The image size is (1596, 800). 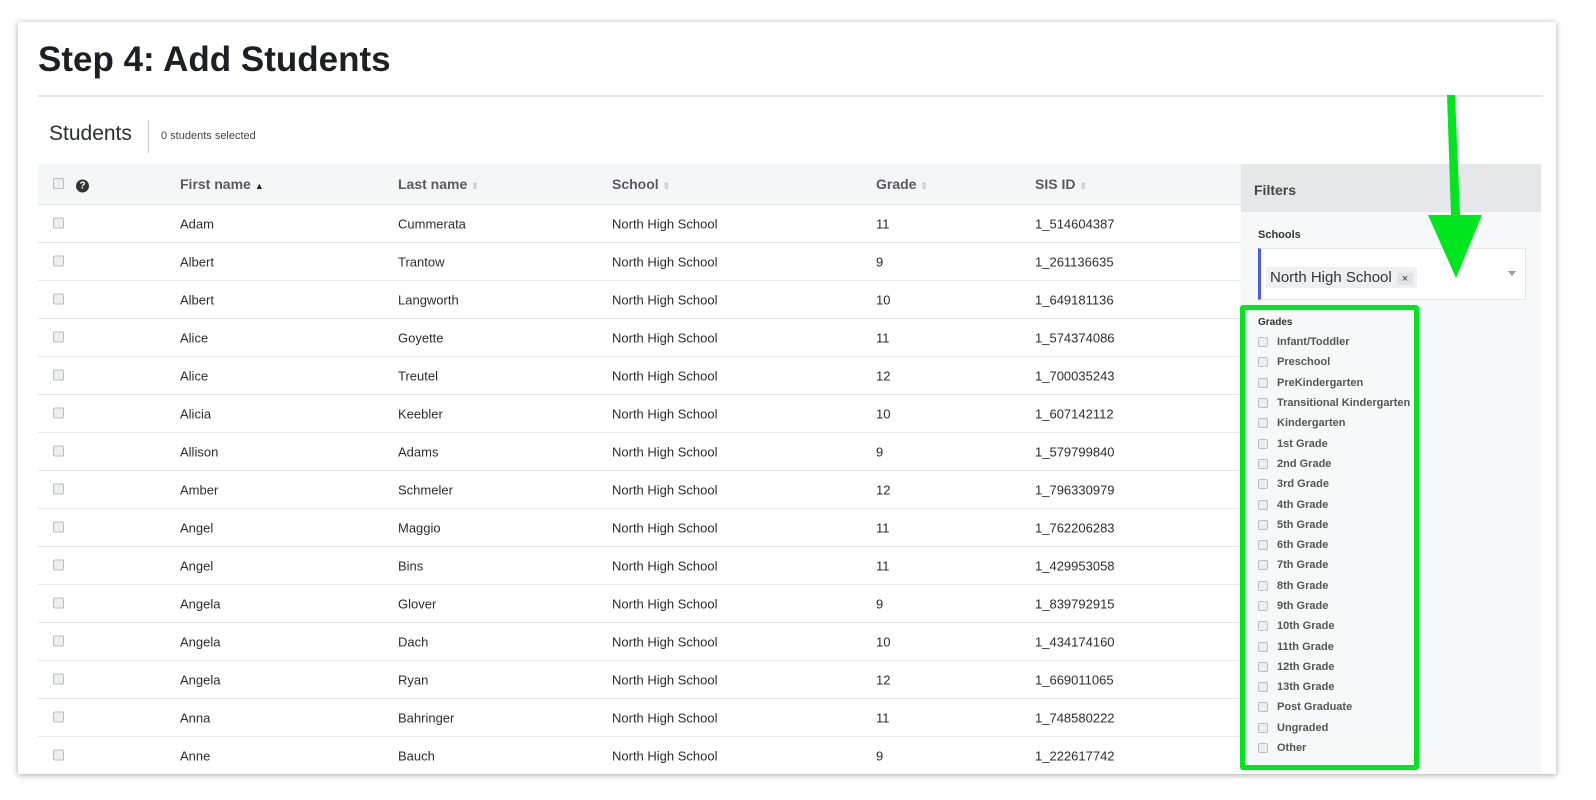 What do you see at coordinates (1075, 489) in the screenshot?
I see `cell-sis-id: 1_796330979` at bounding box center [1075, 489].